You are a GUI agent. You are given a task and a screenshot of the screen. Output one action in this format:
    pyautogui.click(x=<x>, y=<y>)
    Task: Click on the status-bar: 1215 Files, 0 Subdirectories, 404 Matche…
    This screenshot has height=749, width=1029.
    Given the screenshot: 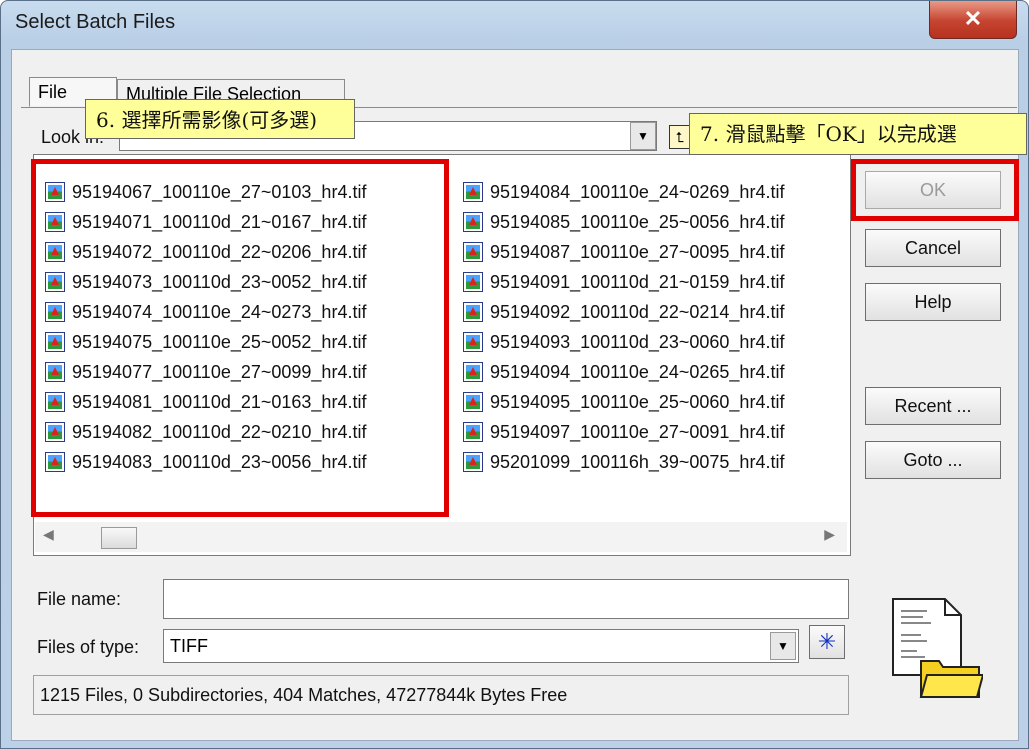 What is the action you would take?
    pyautogui.click(x=441, y=695)
    